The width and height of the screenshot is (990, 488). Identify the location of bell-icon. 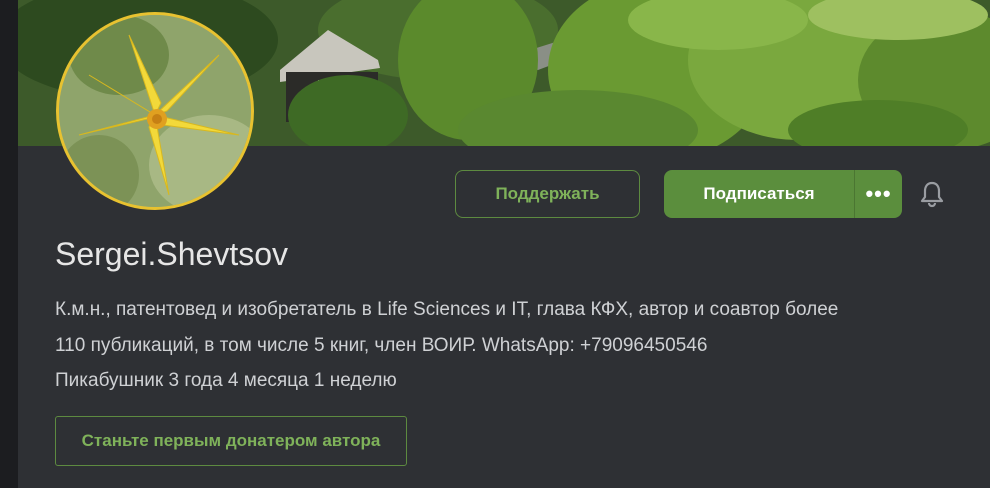
(932, 194).